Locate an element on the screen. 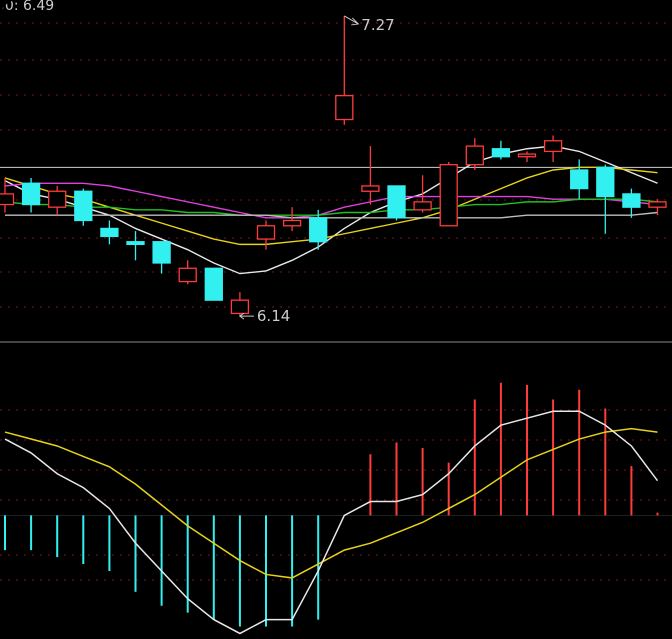 The width and height of the screenshot is (672, 639). low-price-label: 6.14 is located at coordinates (273, 316).